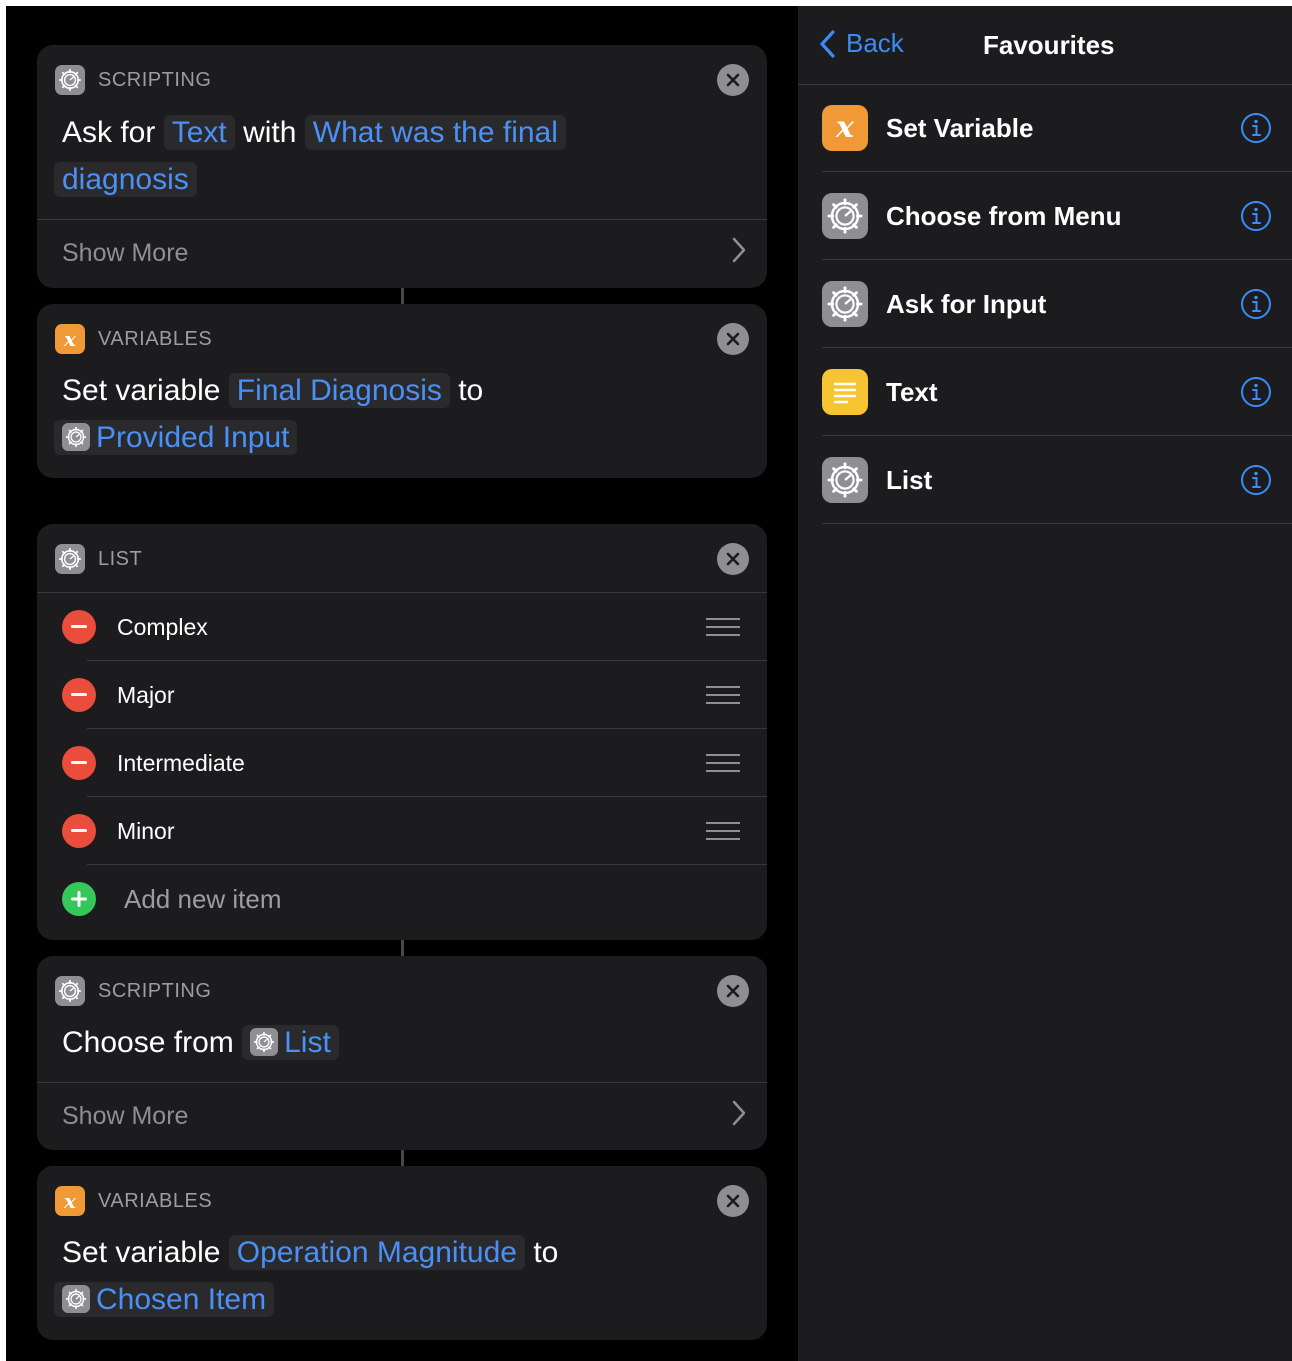 The image size is (1292, 1361). I want to click on favourite-item-label: Set Variable, so click(960, 127).